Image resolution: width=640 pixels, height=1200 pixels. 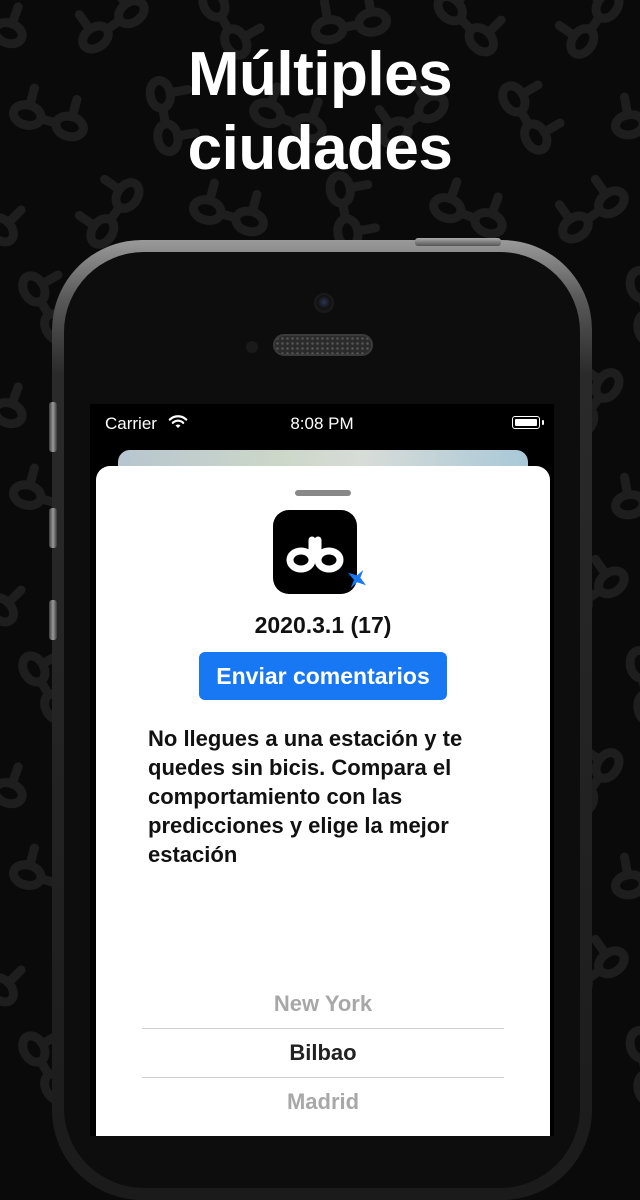 I want to click on status-bar: Carrier 8:08 PM, so click(x=322, y=424).